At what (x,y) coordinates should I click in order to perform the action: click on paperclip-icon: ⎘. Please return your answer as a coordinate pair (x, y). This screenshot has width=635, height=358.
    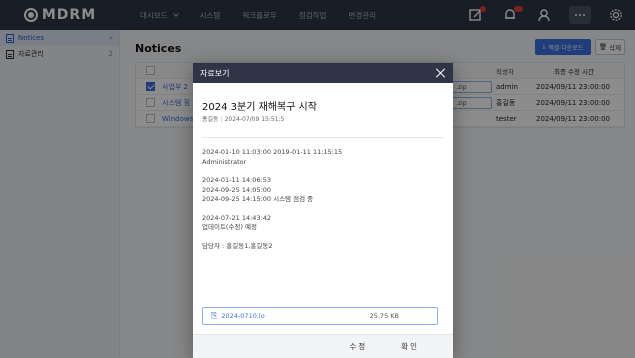
    Looking at the image, I should click on (214, 315).